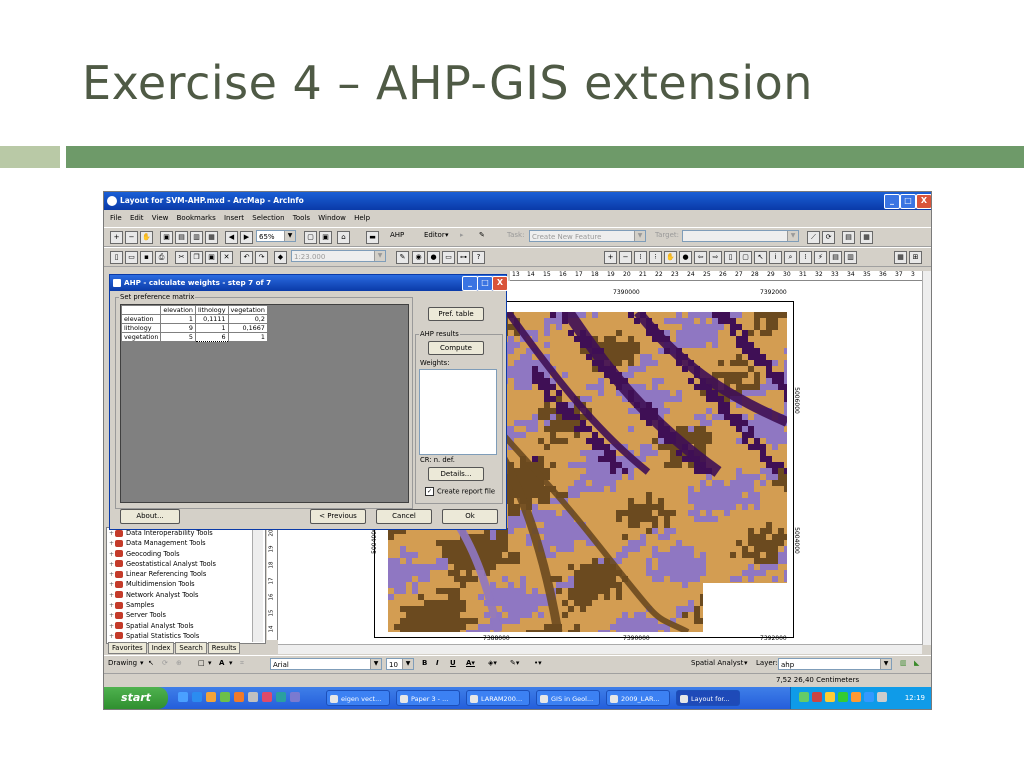 The width and height of the screenshot is (1024, 768). Describe the element at coordinates (116, 218) in the screenshot. I see `menu-file: File` at that location.